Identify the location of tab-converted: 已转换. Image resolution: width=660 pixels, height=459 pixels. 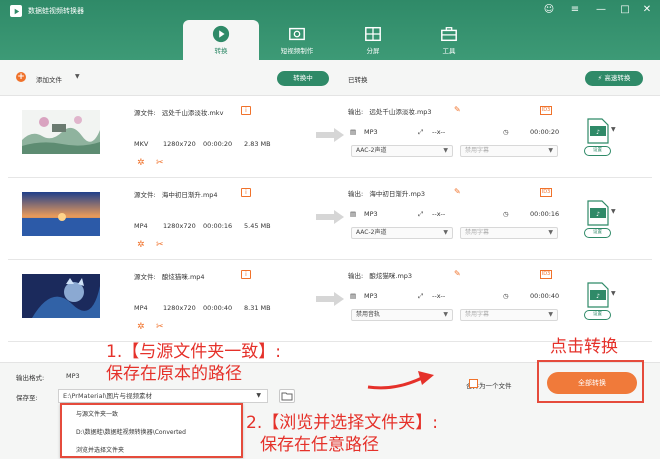
(358, 79).